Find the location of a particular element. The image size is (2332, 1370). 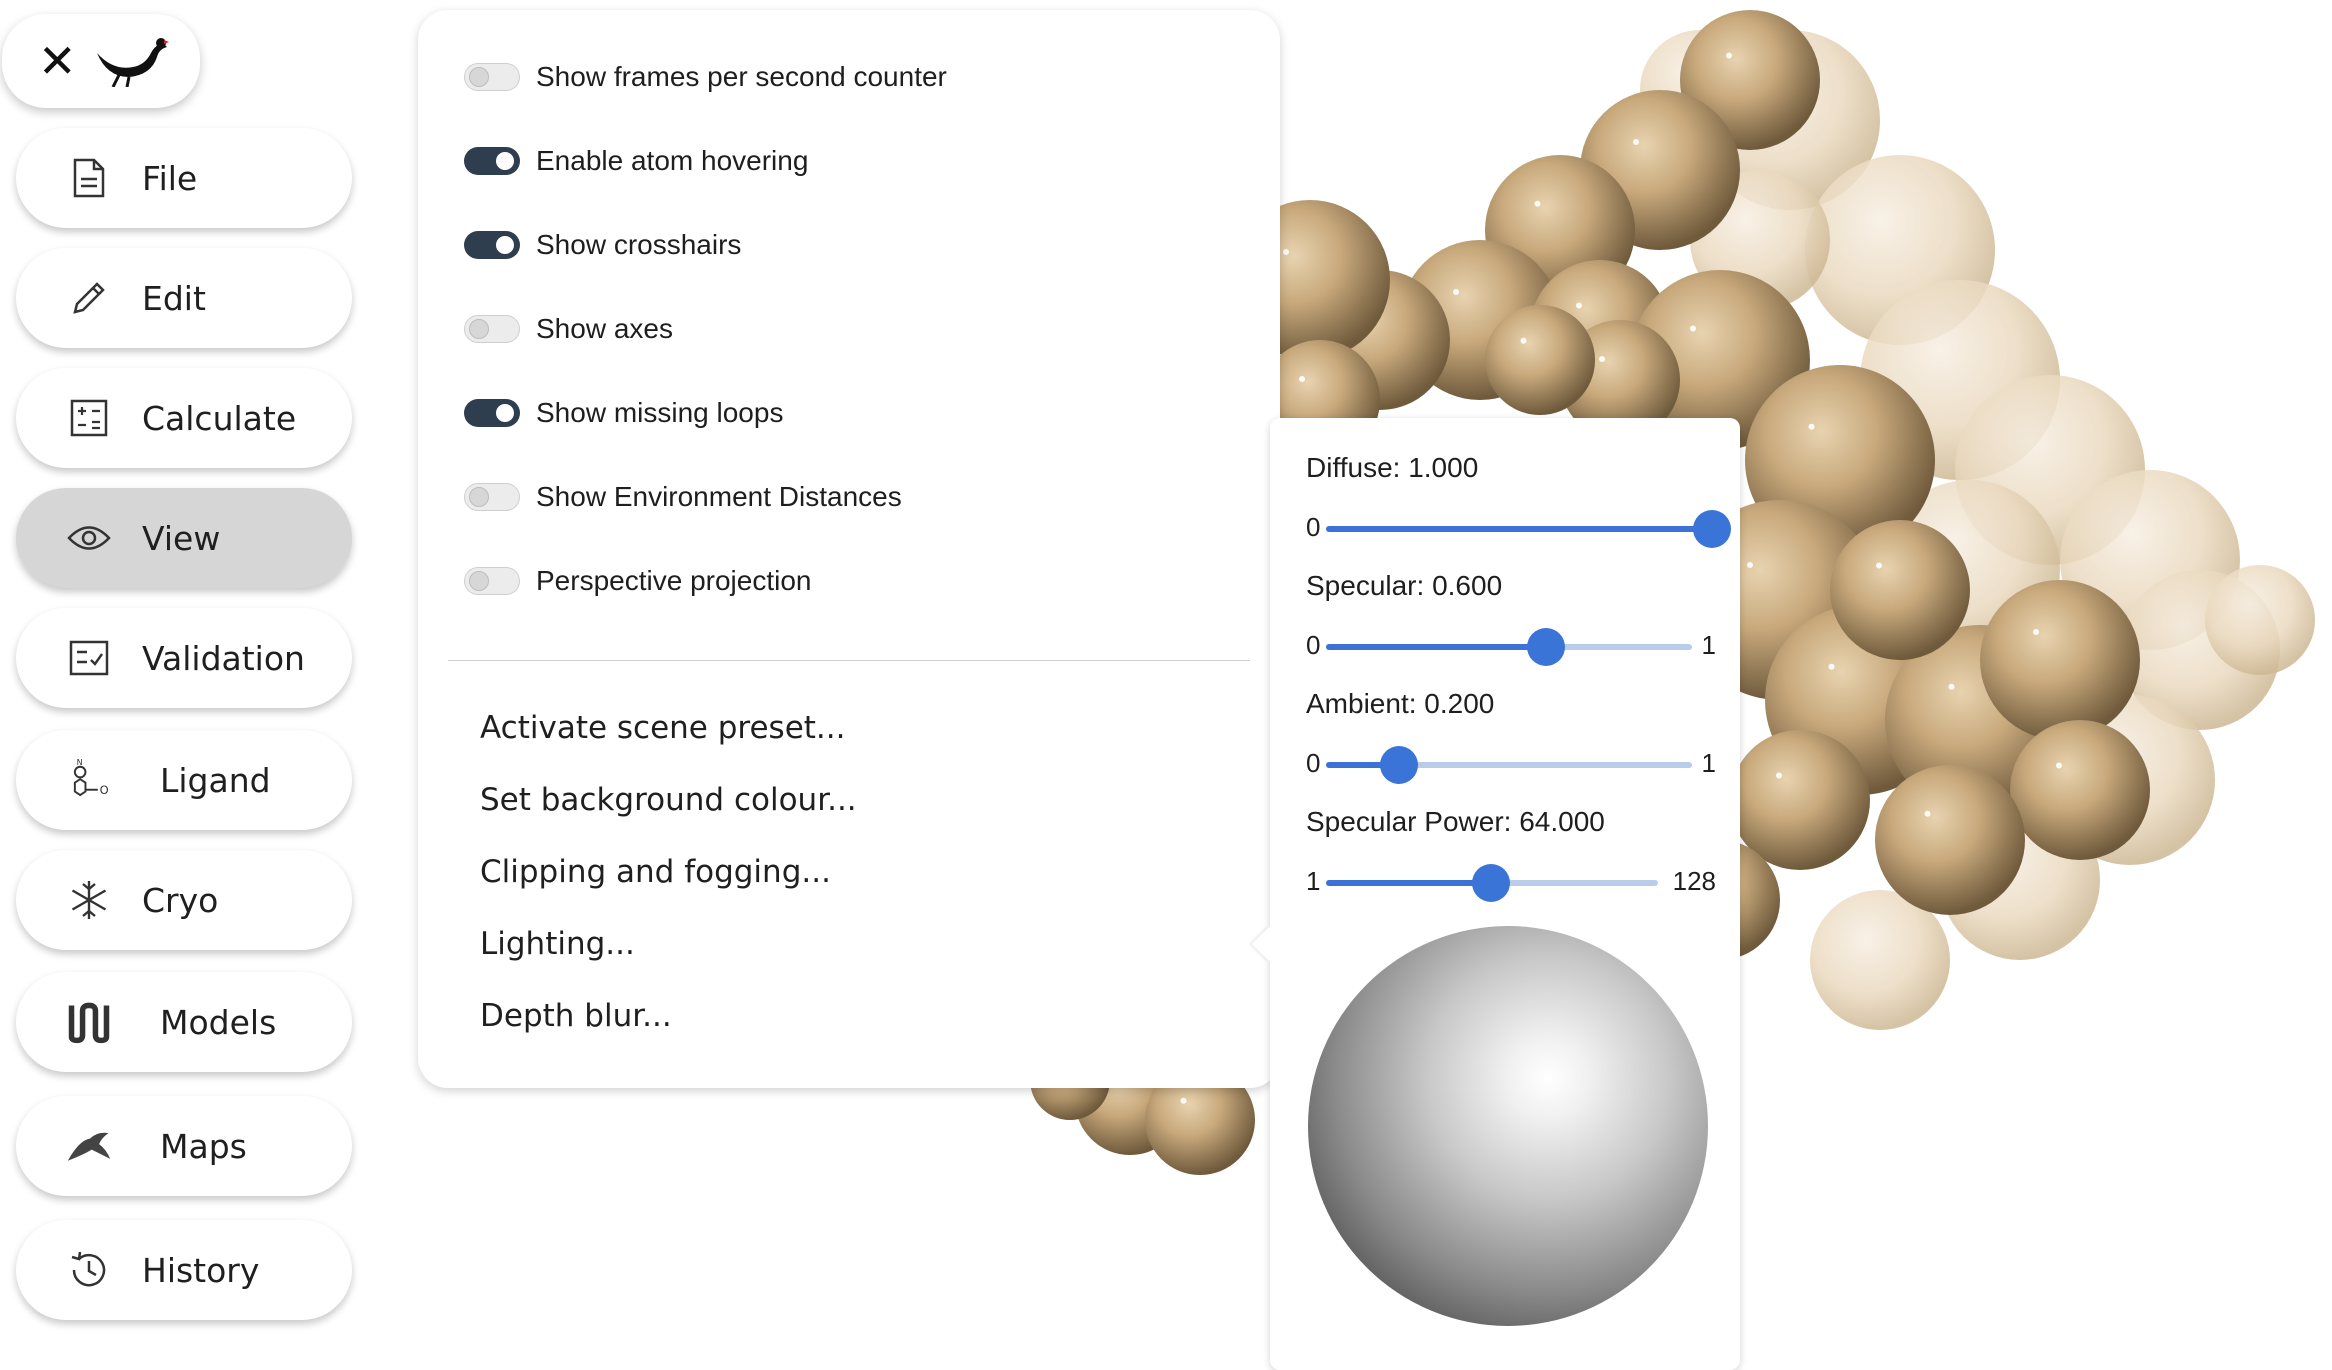

toggle-label: Show missing loops is located at coordinates (660, 412).